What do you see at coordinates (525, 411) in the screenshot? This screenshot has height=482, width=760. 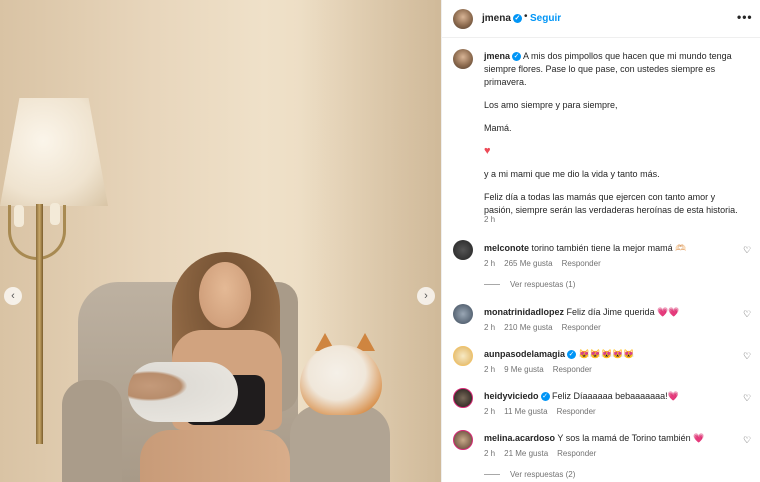 I see `comment-likes: 11 Me gusta` at bounding box center [525, 411].